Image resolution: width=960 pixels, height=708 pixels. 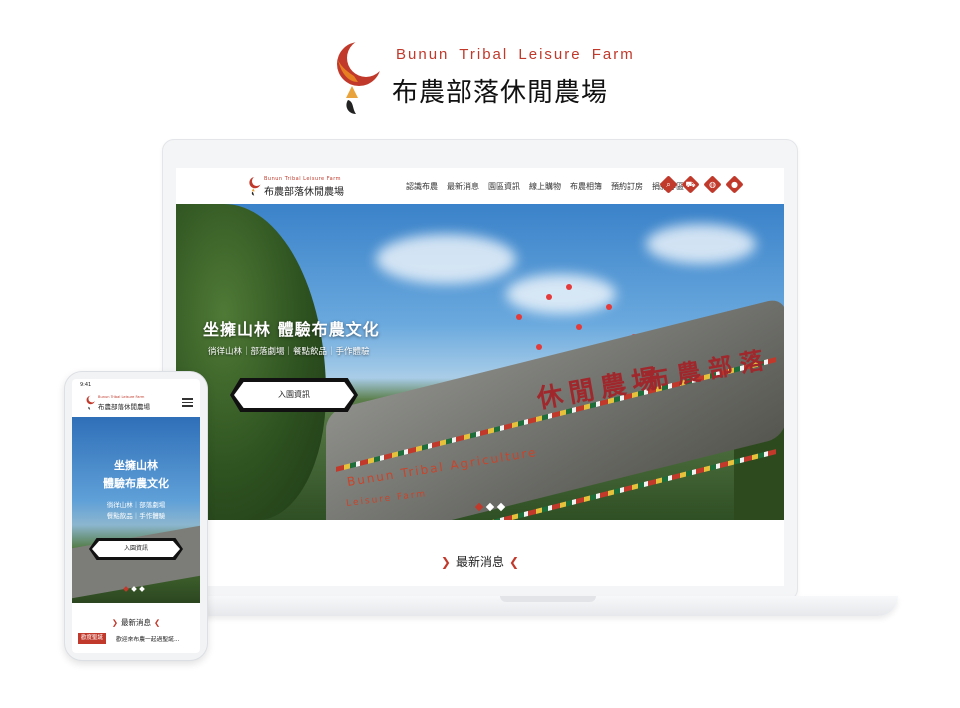 I want to click on nav-item-album: 布農相簿, so click(x=586, y=186).